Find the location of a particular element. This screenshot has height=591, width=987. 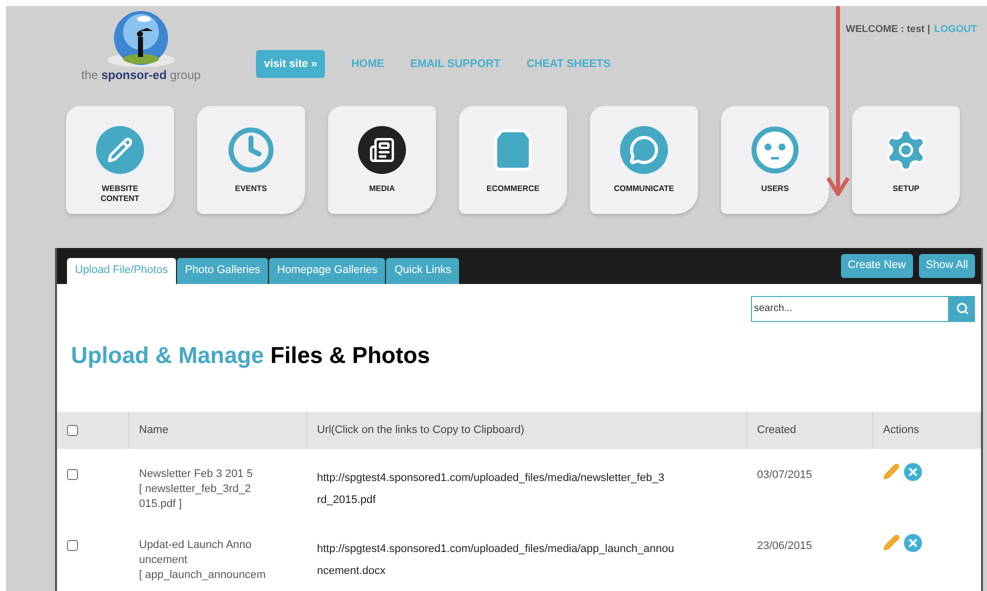

header-button: Show All is located at coordinates (946, 266).